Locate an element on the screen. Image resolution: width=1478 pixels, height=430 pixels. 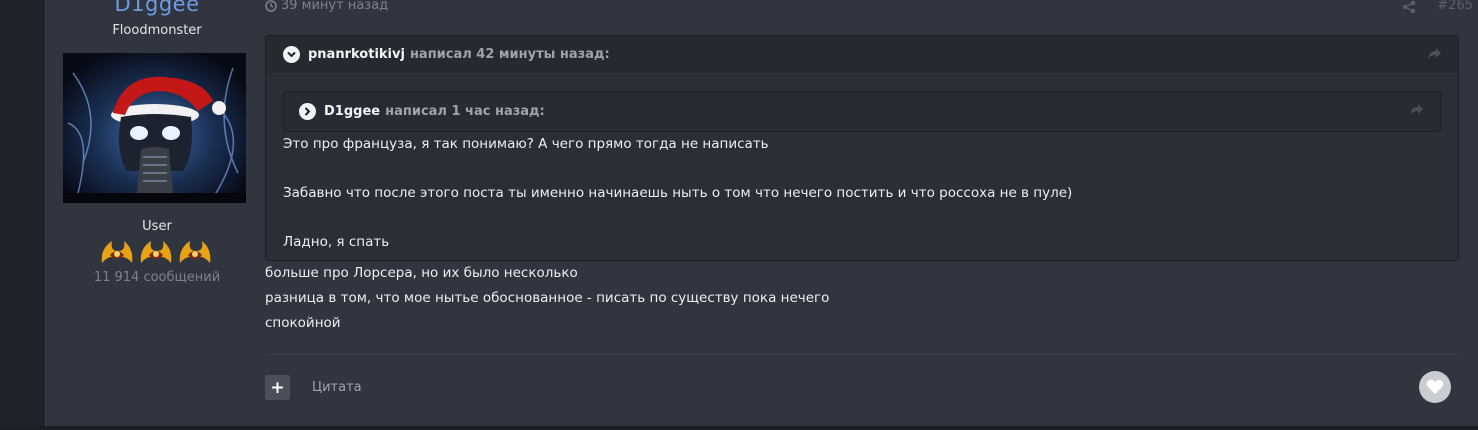
nested-quote-block: D1ggee написал 1 час назад: is located at coordinates (862, 111).